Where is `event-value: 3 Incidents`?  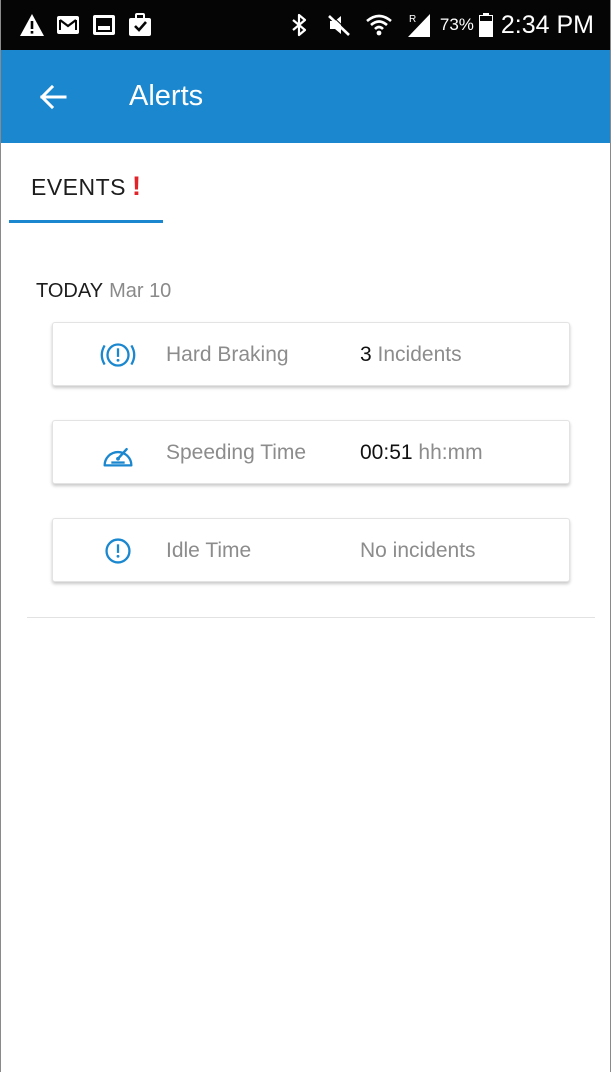
event-value: 3 Incidents is located at coordinates (411, 355).